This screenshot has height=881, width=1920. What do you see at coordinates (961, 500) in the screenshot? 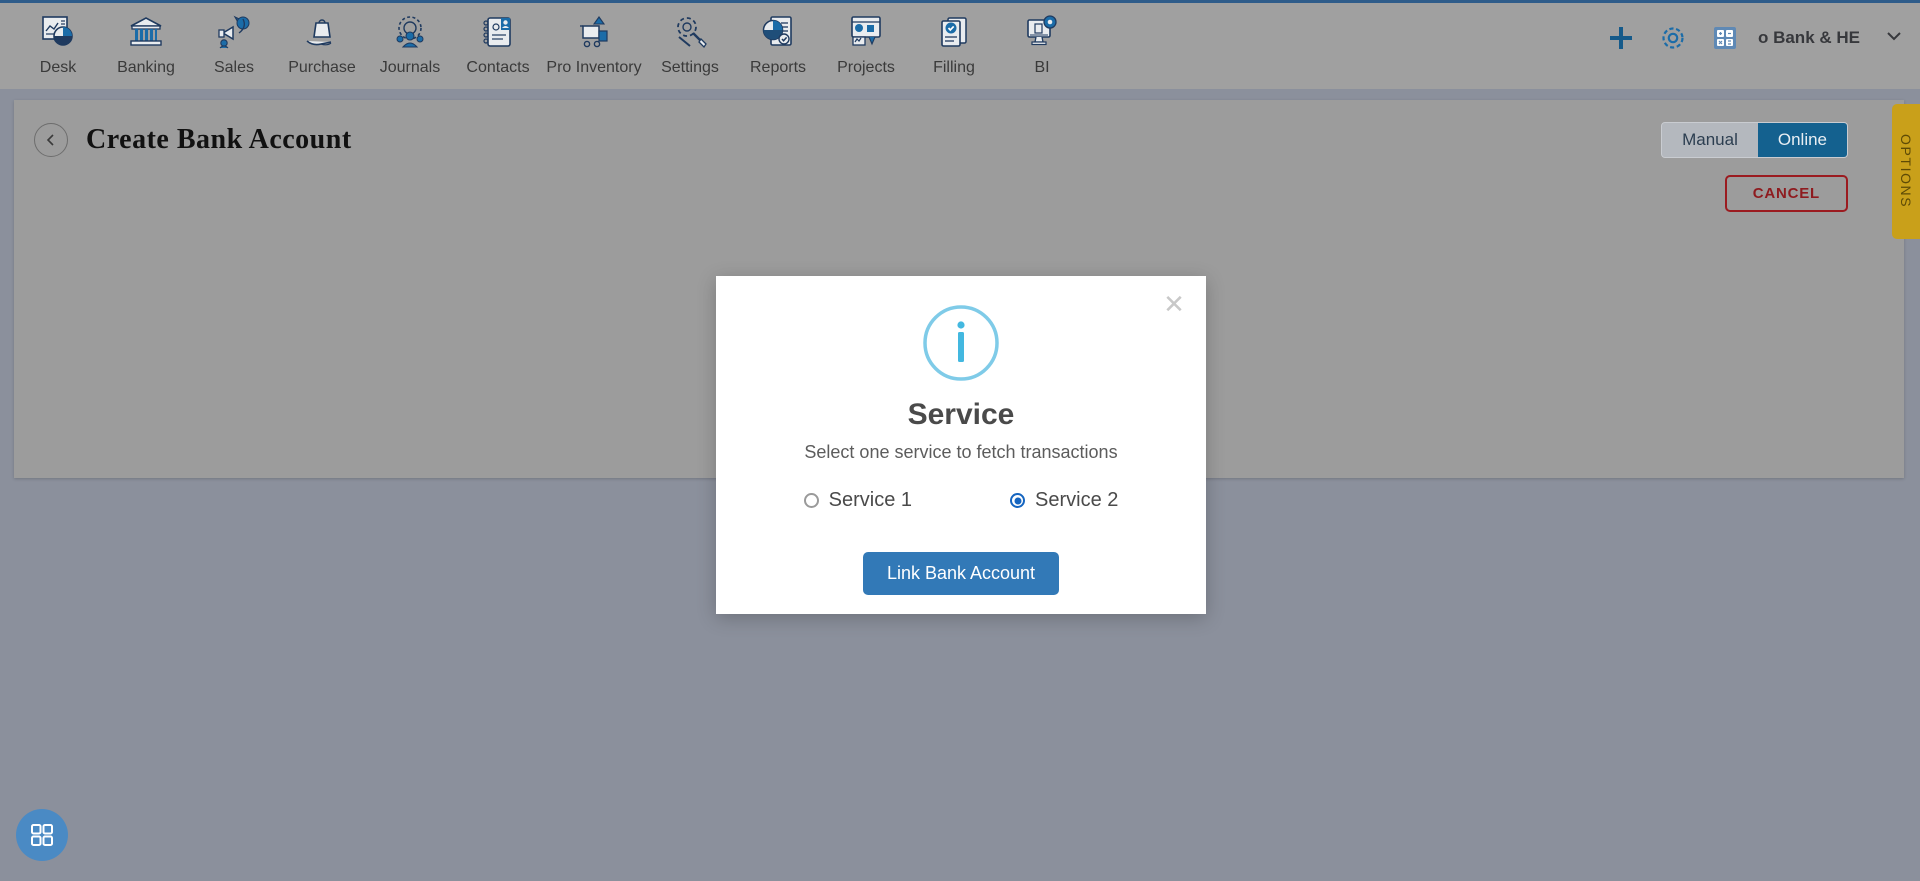
I see `service-radio-group: Service 1 Service 2` at bounding box center [961, 500].